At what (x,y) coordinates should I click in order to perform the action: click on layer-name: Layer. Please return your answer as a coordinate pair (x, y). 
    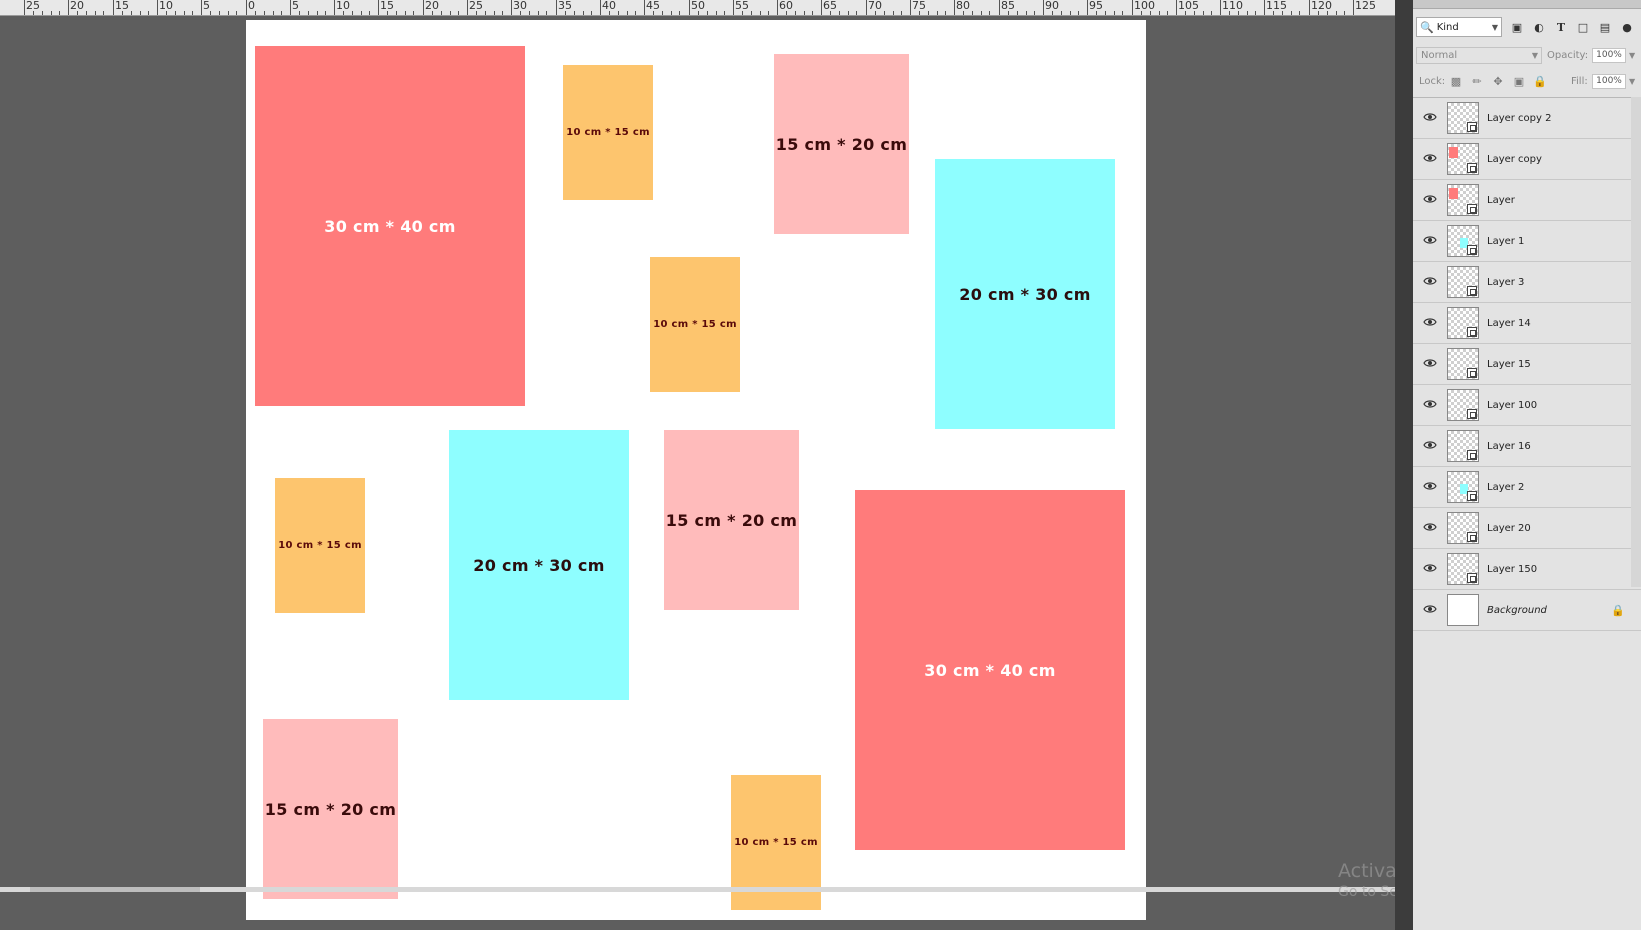
    Looking at the image, I should click on (1501, 200).